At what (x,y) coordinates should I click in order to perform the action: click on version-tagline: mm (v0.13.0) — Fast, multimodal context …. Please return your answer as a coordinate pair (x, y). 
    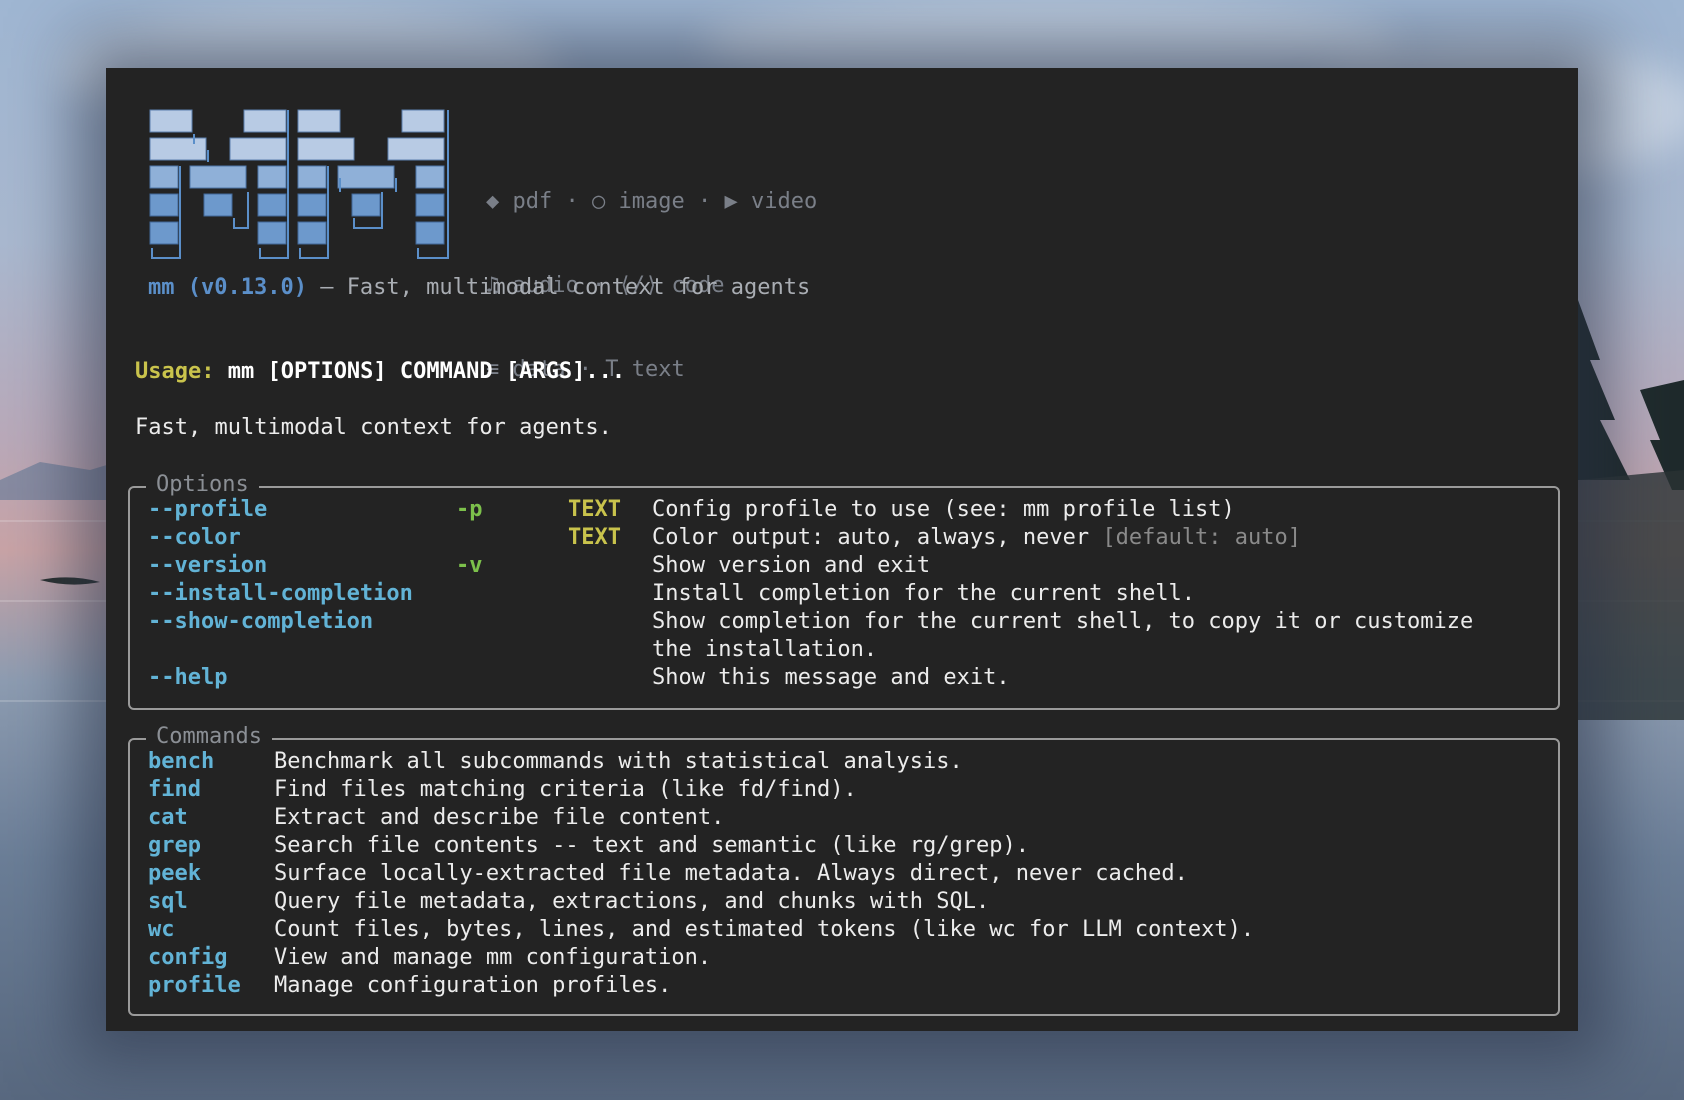
    Looking at the image, I should click on (479, 288).